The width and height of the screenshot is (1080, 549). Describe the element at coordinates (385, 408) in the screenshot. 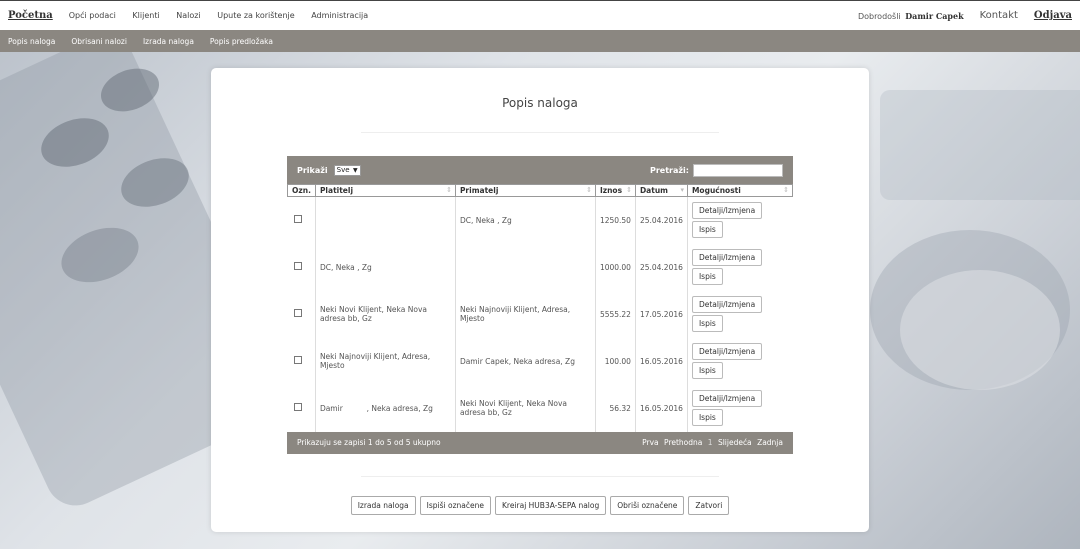

I see `payer-cell: Damir , Neka adresa, Zg` at that location.